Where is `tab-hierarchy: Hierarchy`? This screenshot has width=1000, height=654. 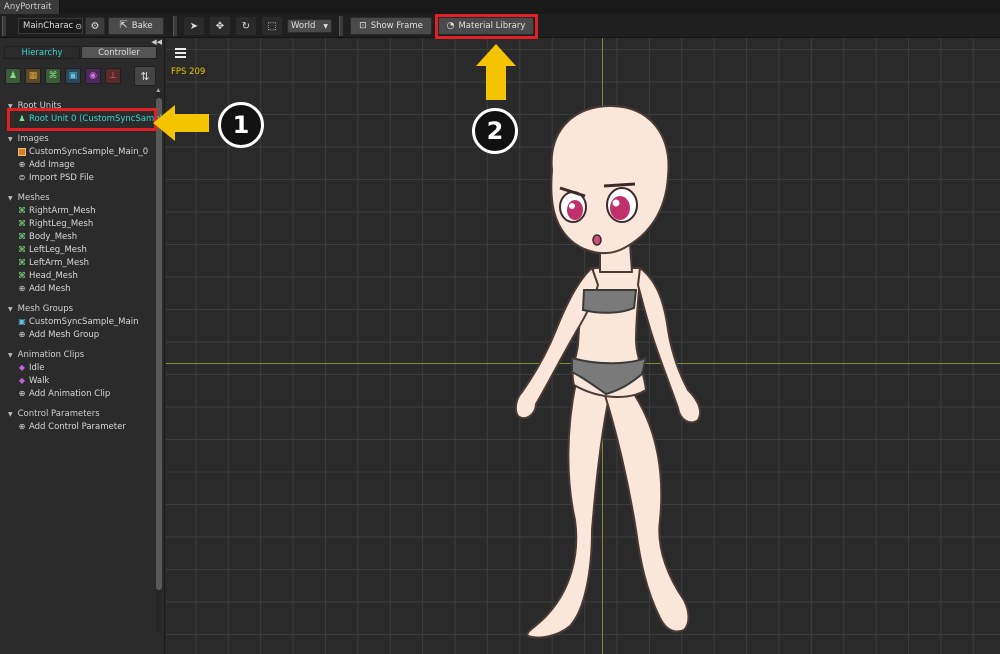
tab-hierarchy: Hierarchy is located at coordinates (42, 52).